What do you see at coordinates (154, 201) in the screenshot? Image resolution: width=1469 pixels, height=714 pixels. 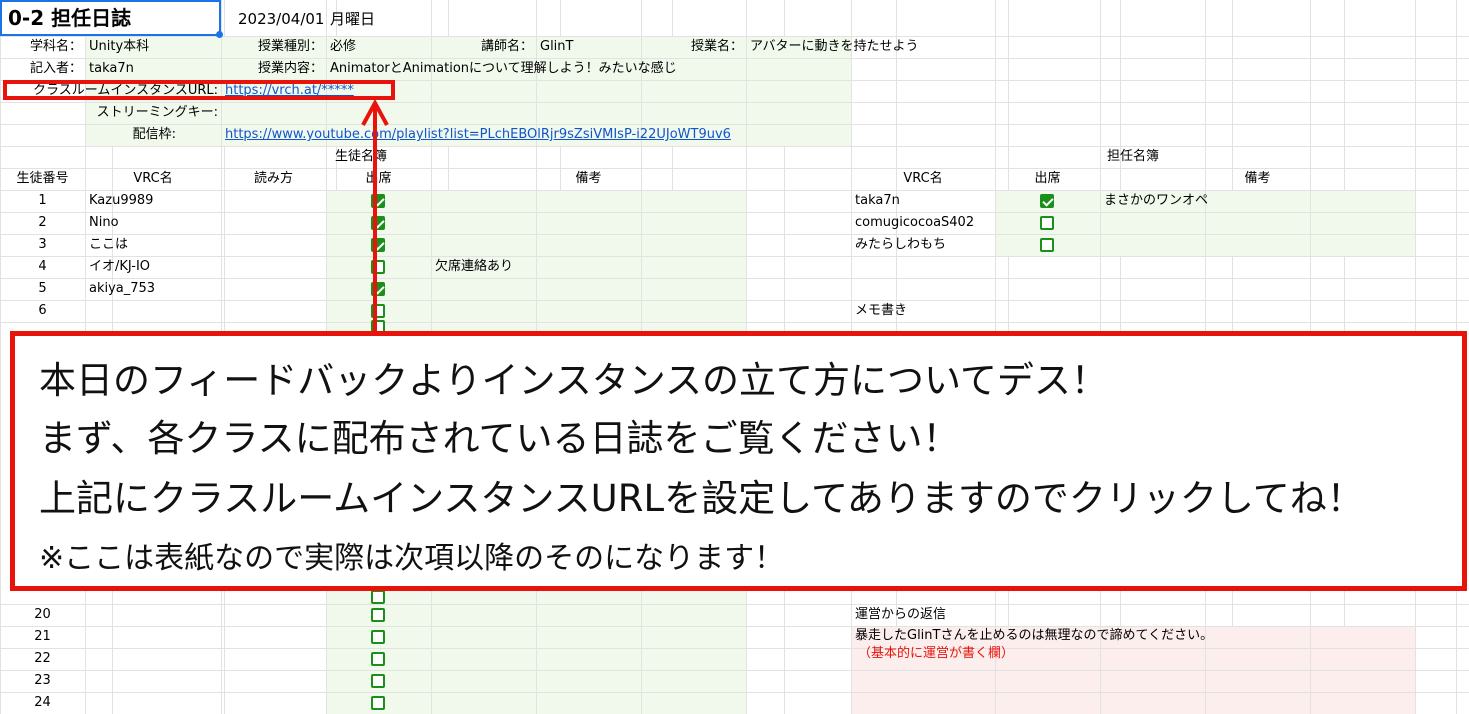 I see `student-name: Kazu9989` at bounding box center [154, 201].